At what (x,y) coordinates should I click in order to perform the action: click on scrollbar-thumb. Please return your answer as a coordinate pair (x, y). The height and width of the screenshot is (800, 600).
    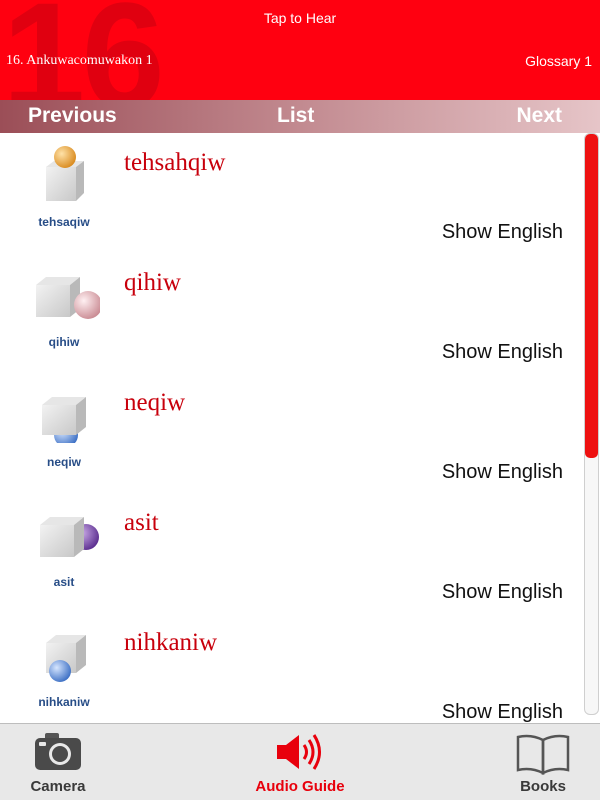
    Looking at the image, I should click on (591, 296).